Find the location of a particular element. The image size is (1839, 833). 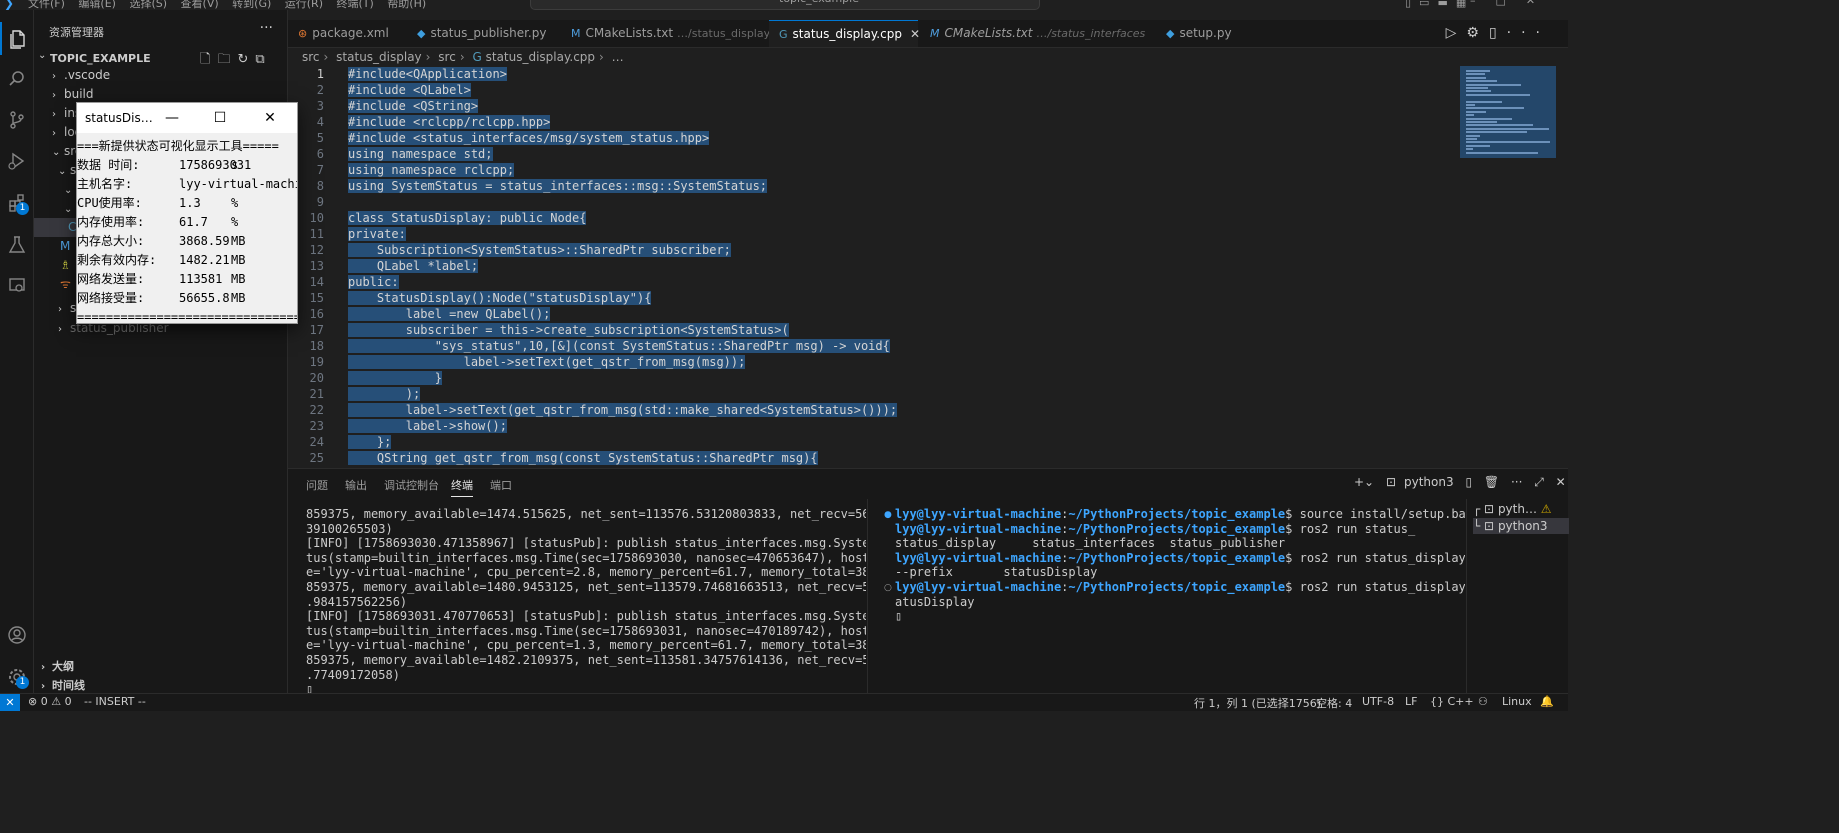

code-line: 11 private: is located at coordinates (347, 234).